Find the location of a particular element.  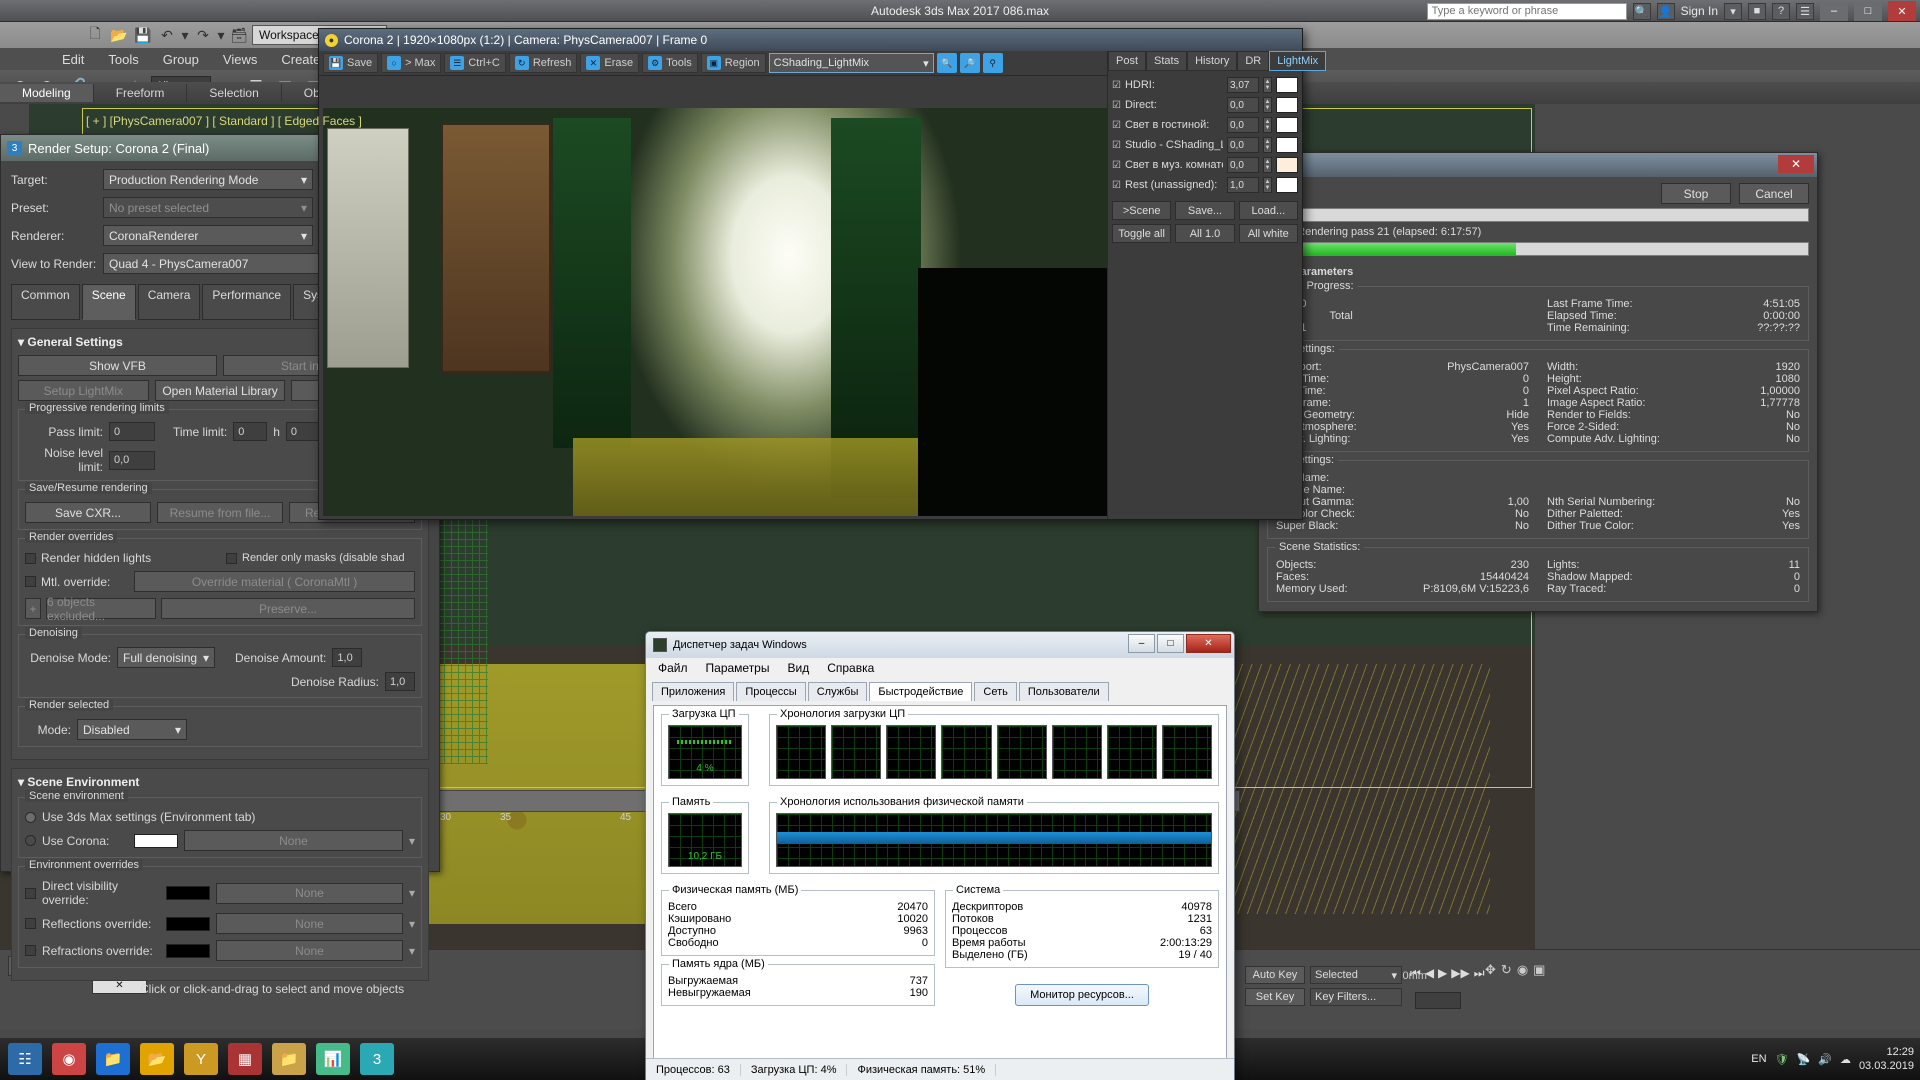

redo-icon: ↷ is located at coordinates (203, 35).